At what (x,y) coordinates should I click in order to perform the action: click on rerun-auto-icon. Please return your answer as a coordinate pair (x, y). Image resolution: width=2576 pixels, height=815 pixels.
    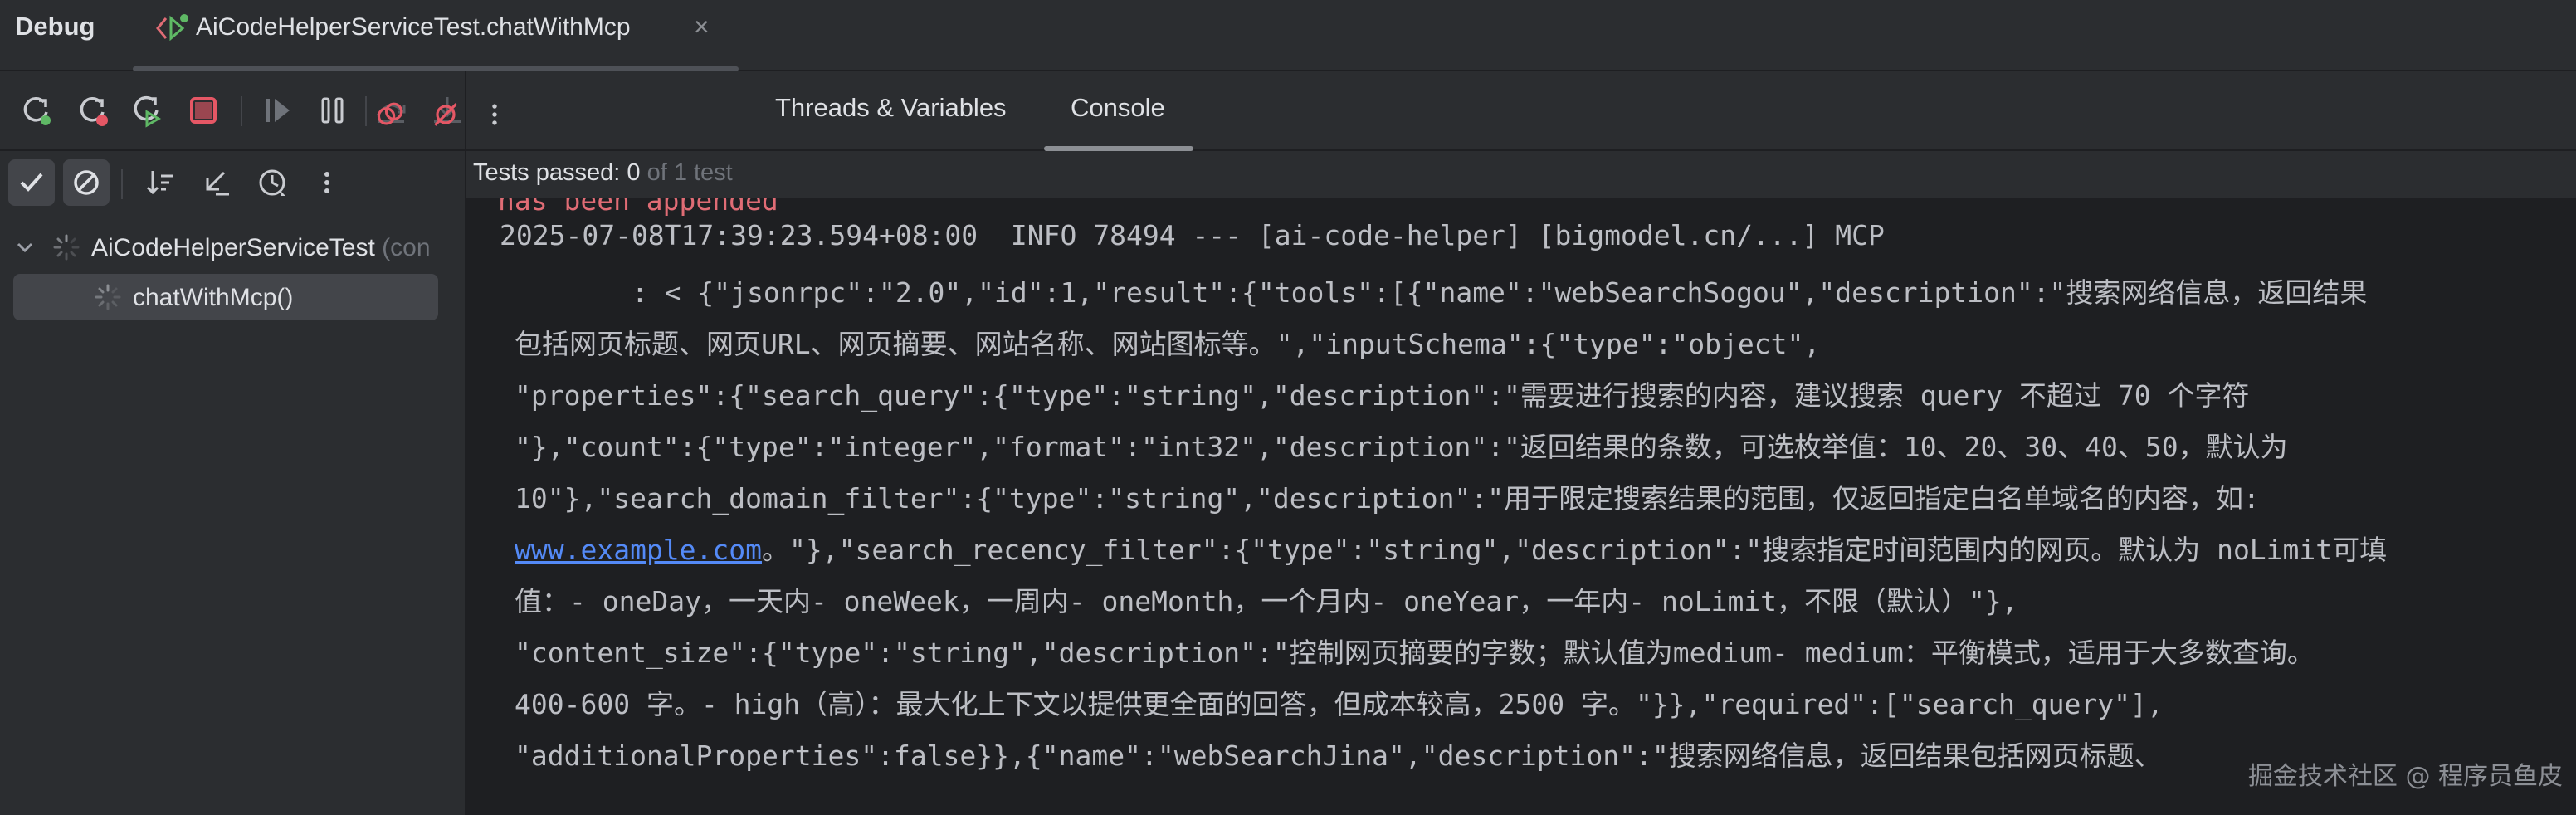
    Looking at the image, I should click on (147, 110).